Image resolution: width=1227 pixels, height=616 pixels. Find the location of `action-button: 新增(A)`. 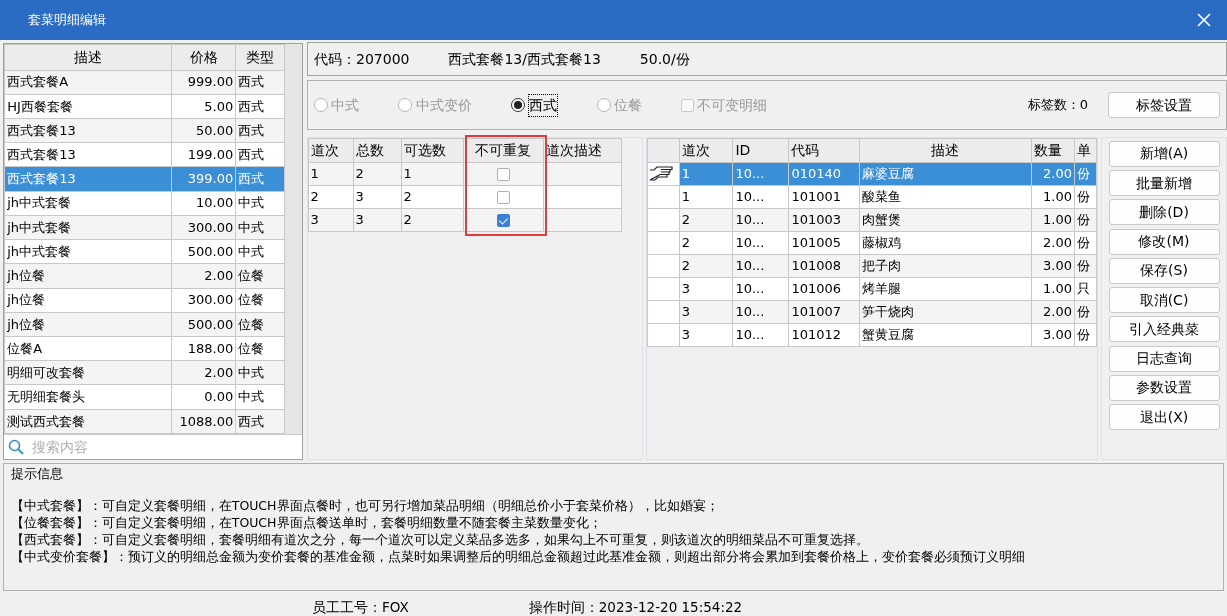

action-button: 新增(A) is located at coordinates (1164, 153).